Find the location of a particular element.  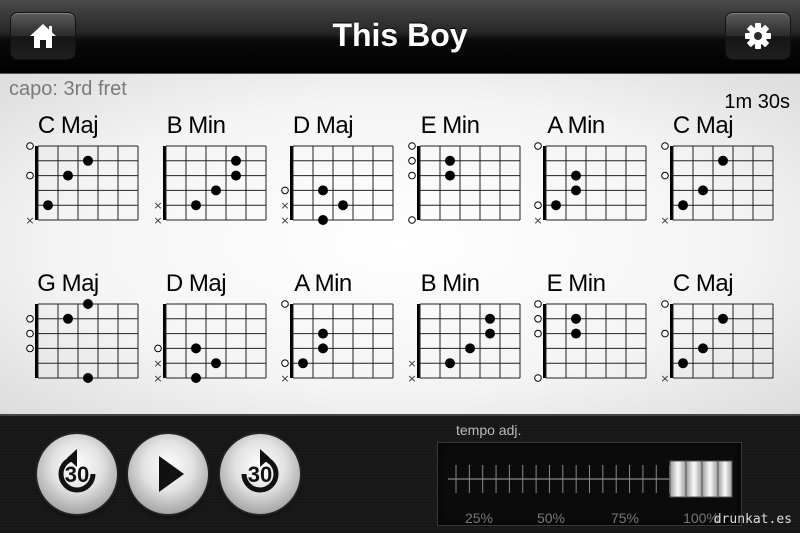

chord-diagram: G Maj is located at coordinates (82, 345).